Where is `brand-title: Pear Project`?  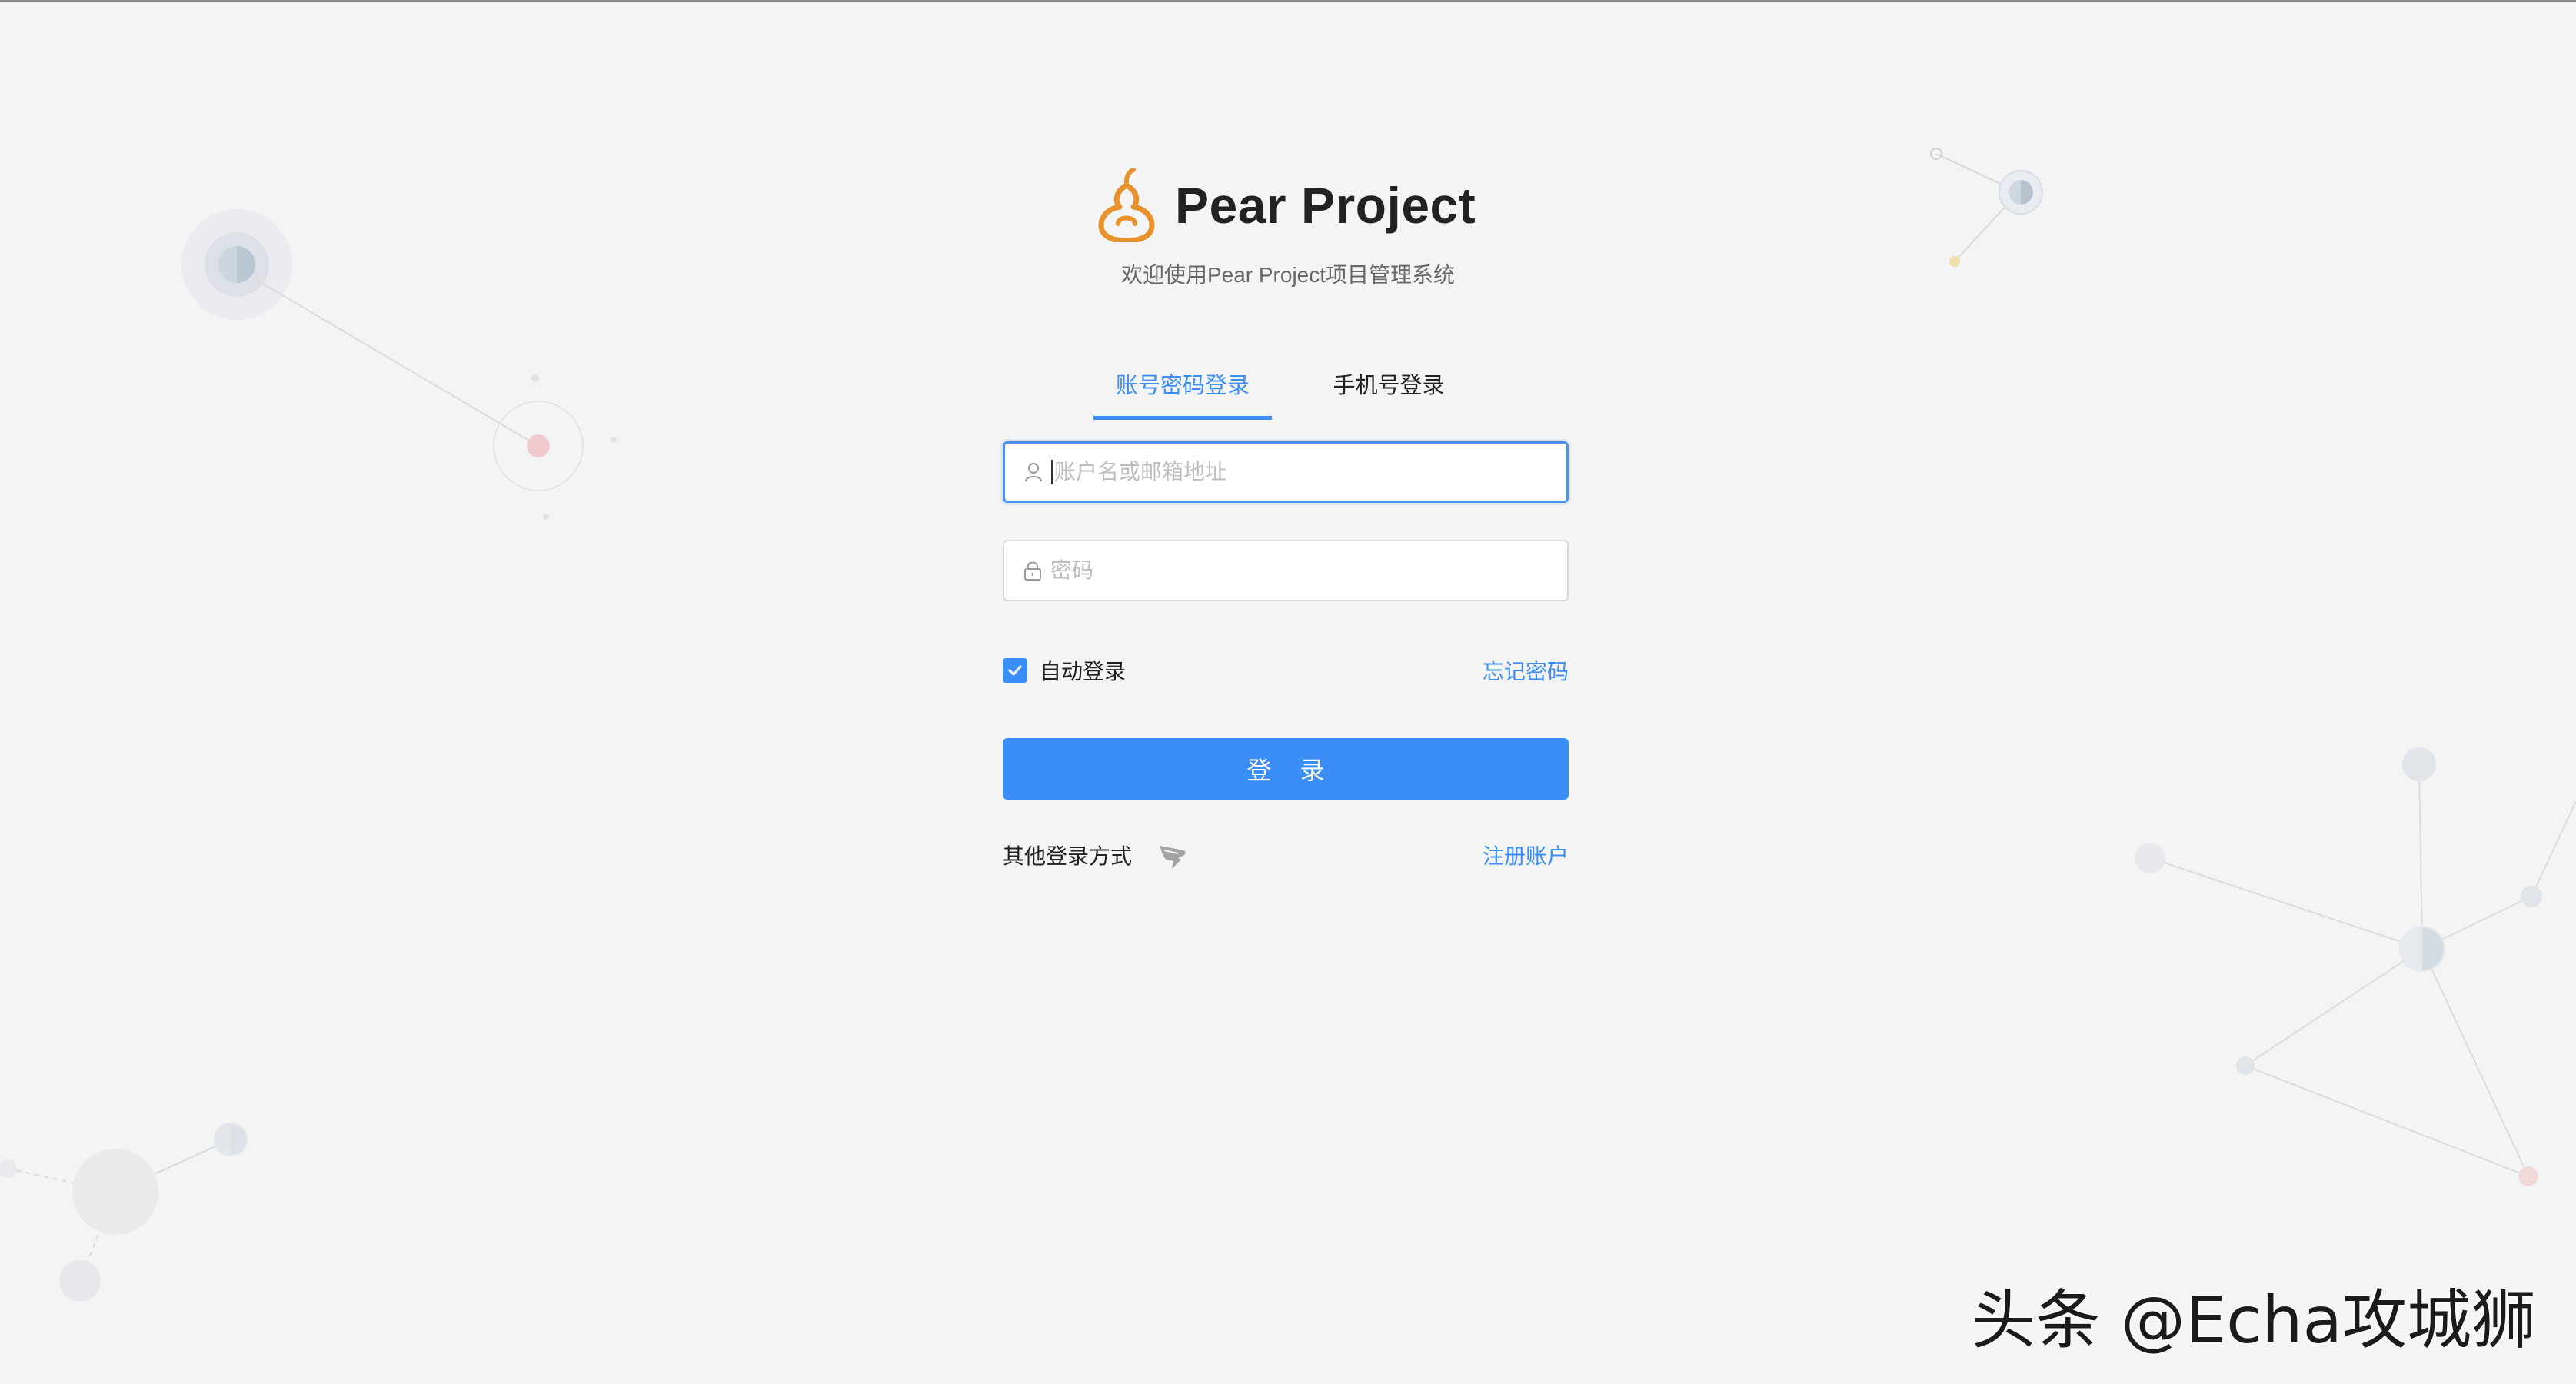 brand-title: Pear Project is located at coordinates (1325, 205).